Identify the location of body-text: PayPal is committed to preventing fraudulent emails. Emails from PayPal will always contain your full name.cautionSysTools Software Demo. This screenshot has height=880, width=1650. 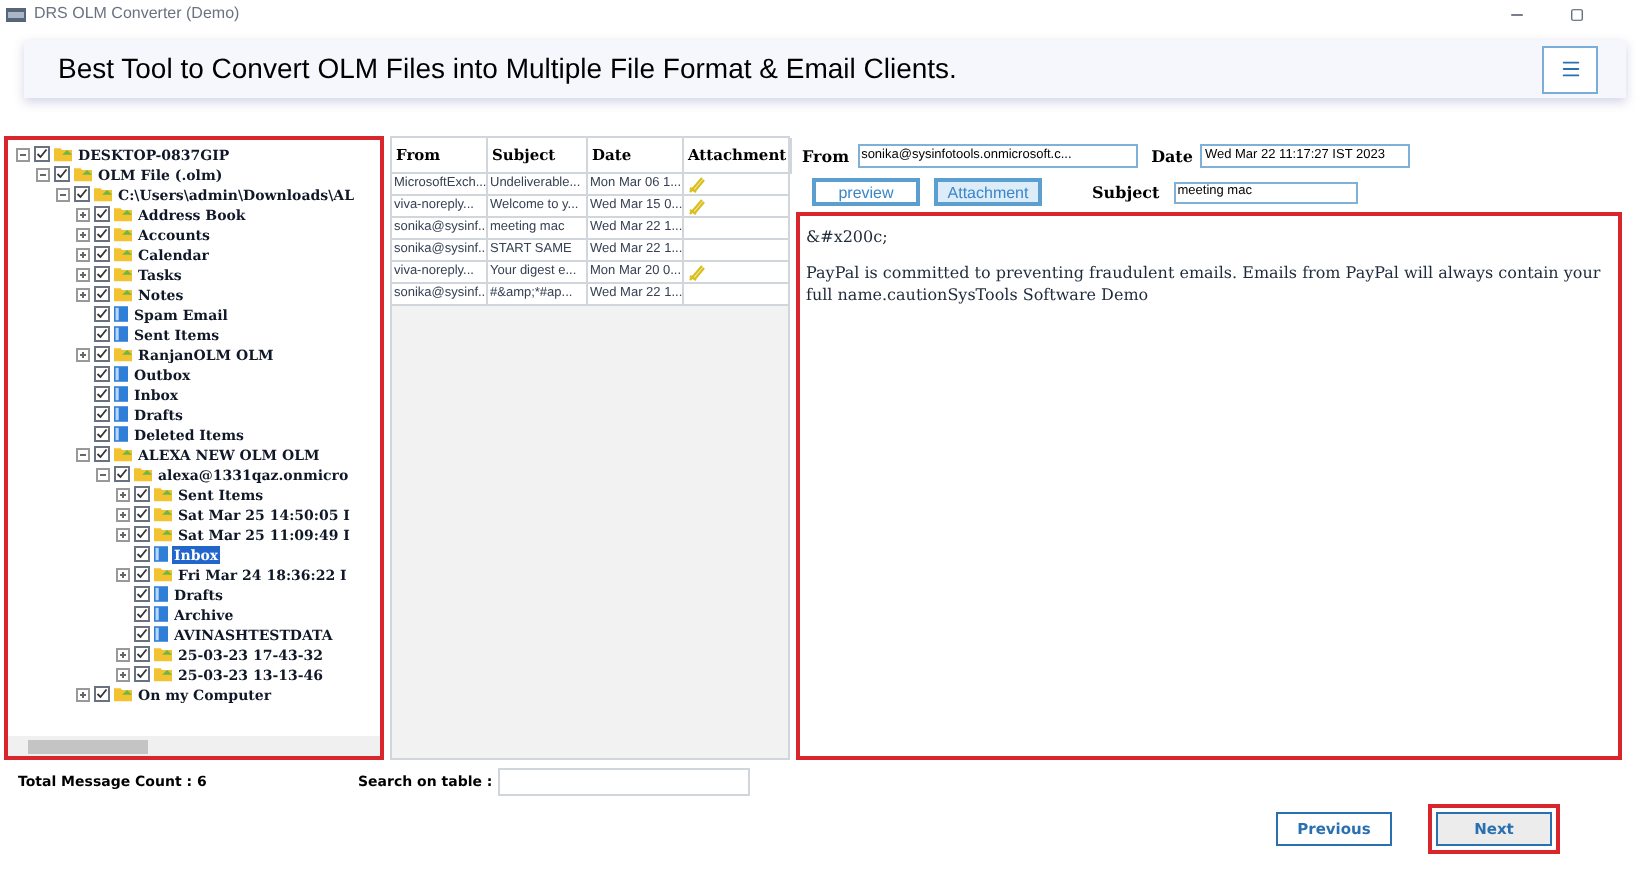
(1204, 284).